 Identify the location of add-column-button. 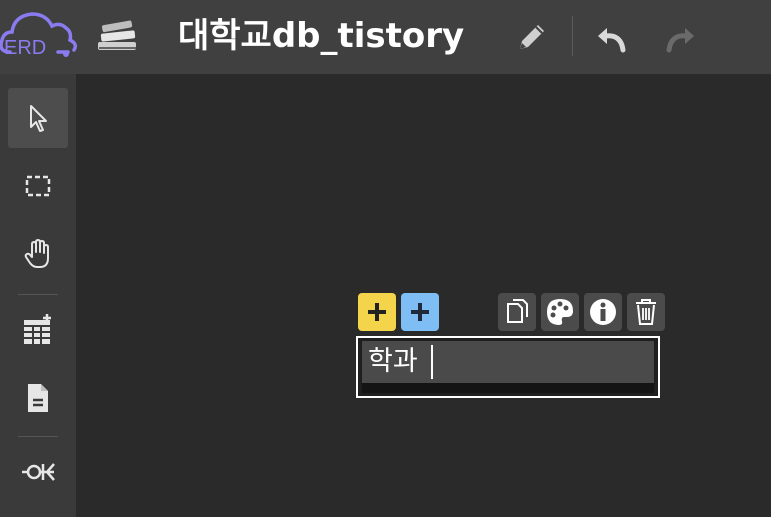
(377, 312).